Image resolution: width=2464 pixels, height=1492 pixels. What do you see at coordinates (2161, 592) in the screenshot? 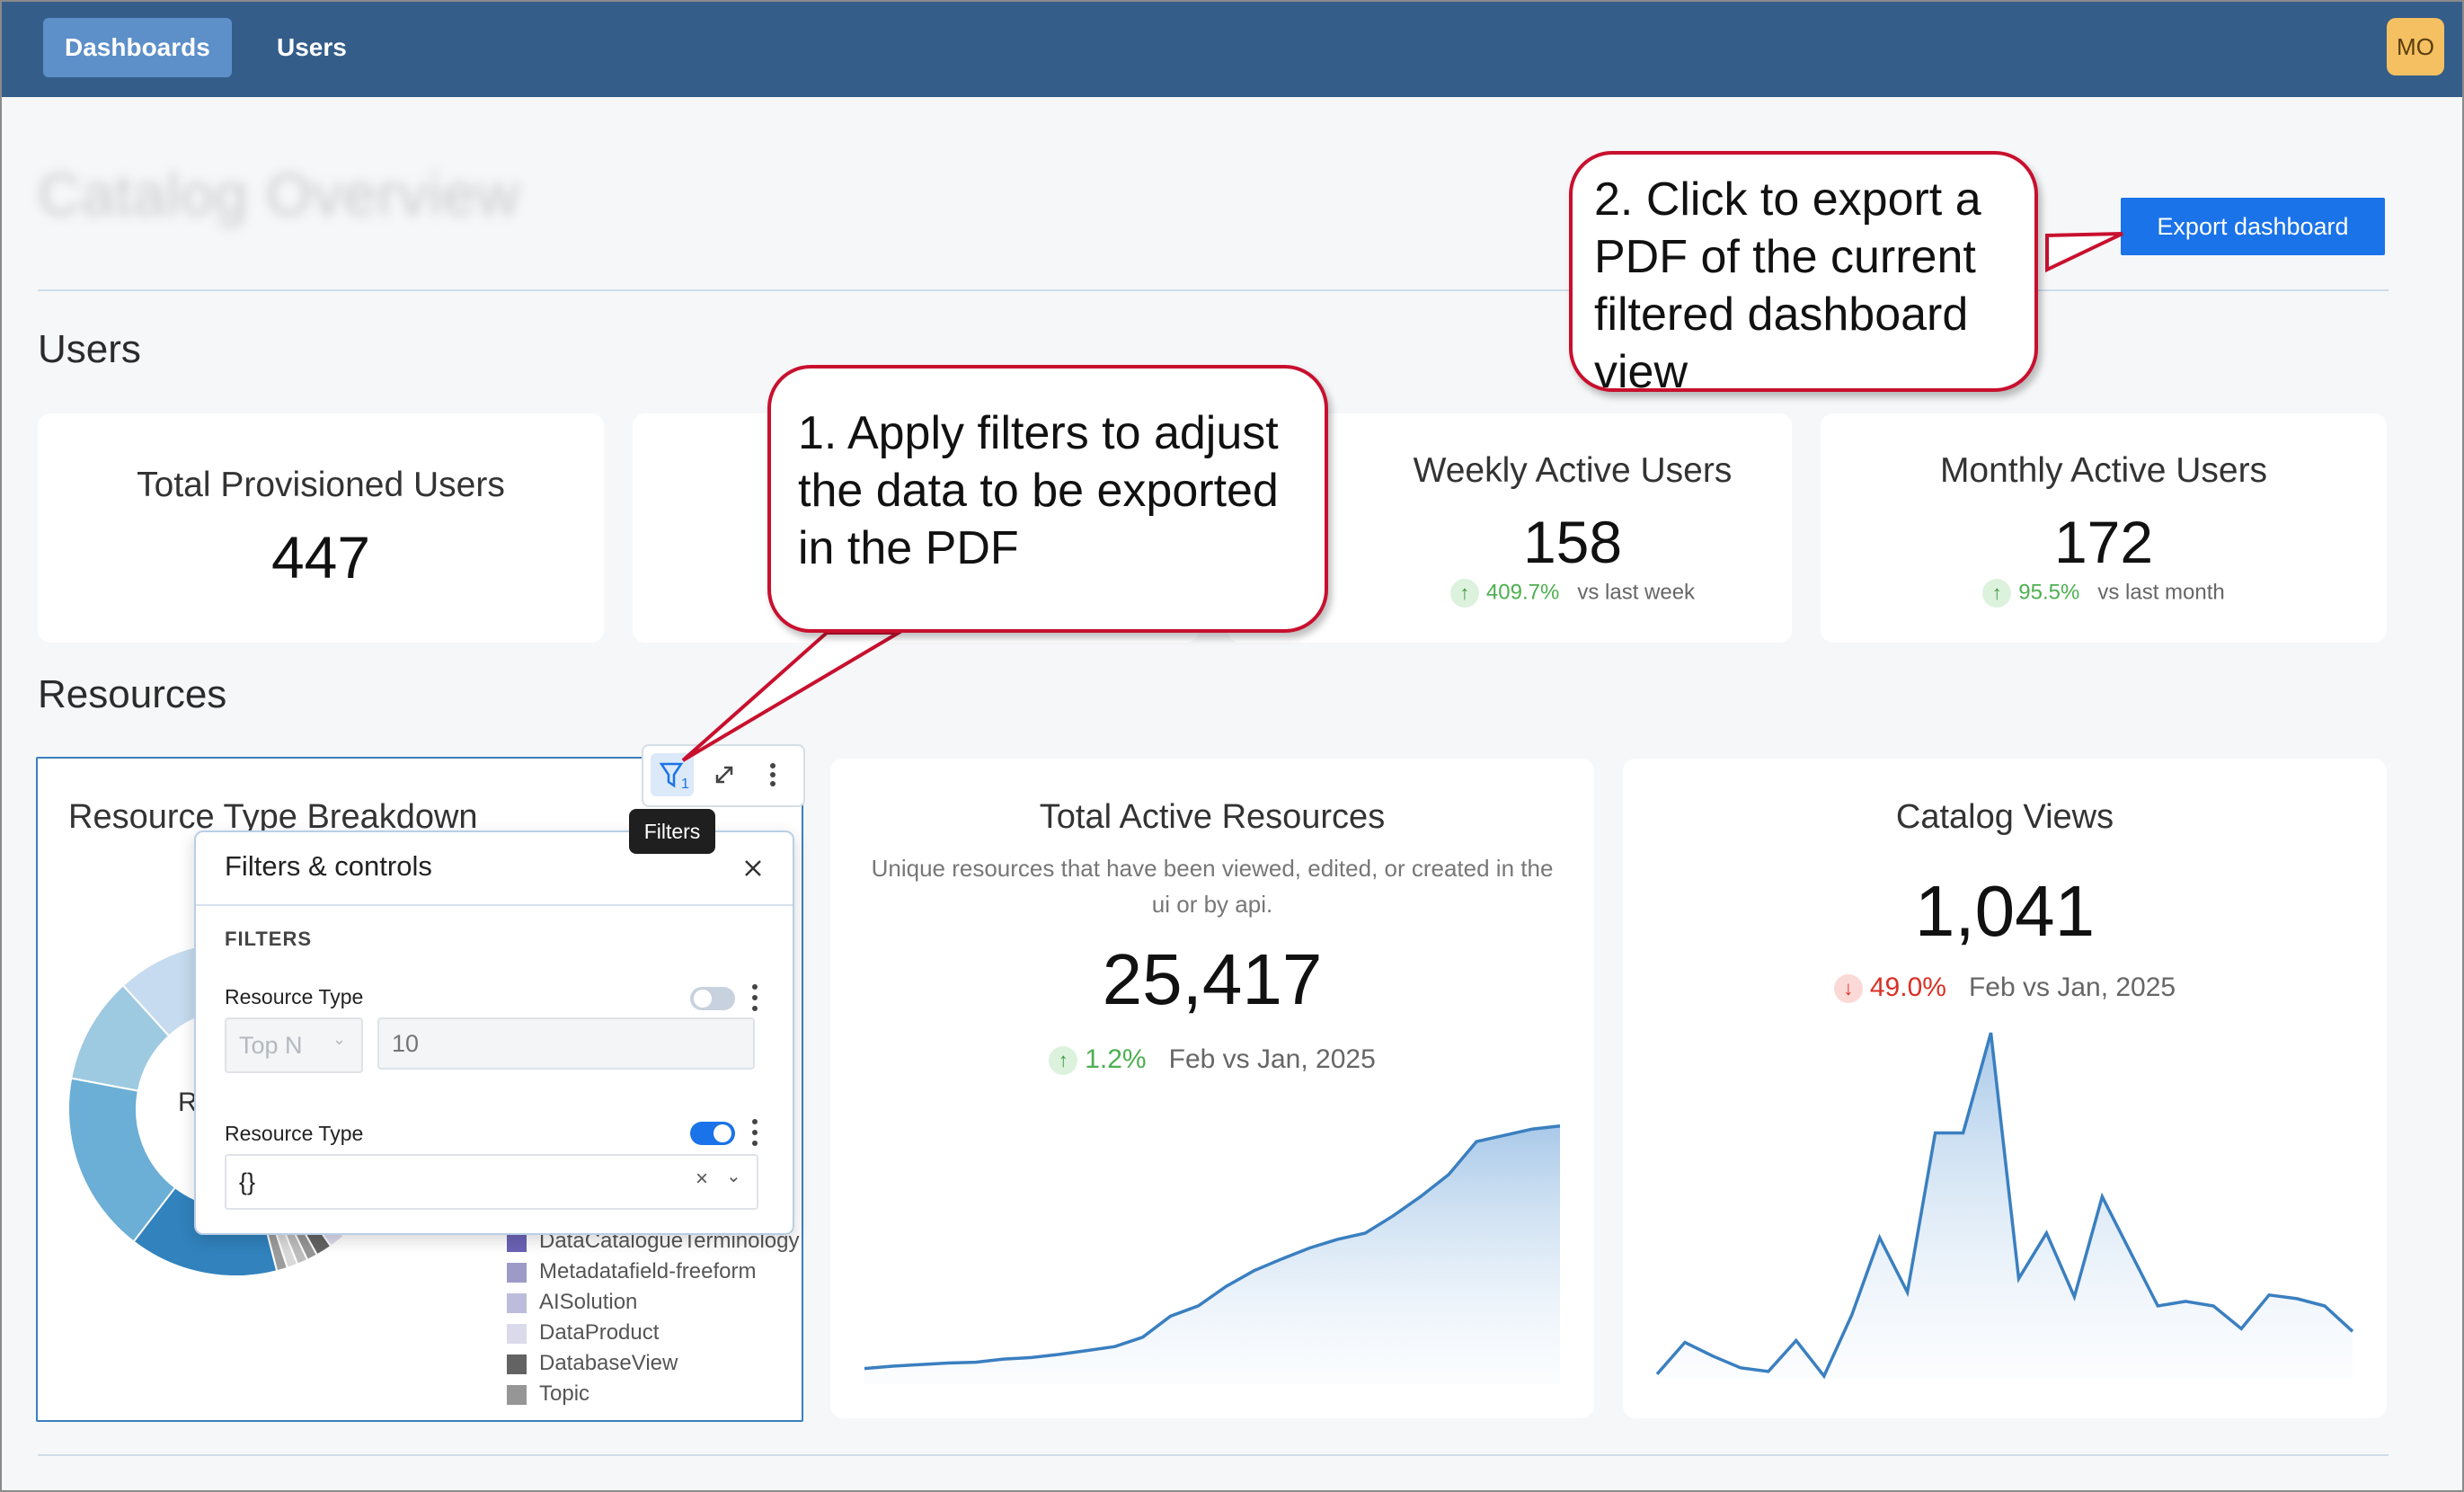
I see `delta-text: vs last month` at bounding box center [2161, 592].